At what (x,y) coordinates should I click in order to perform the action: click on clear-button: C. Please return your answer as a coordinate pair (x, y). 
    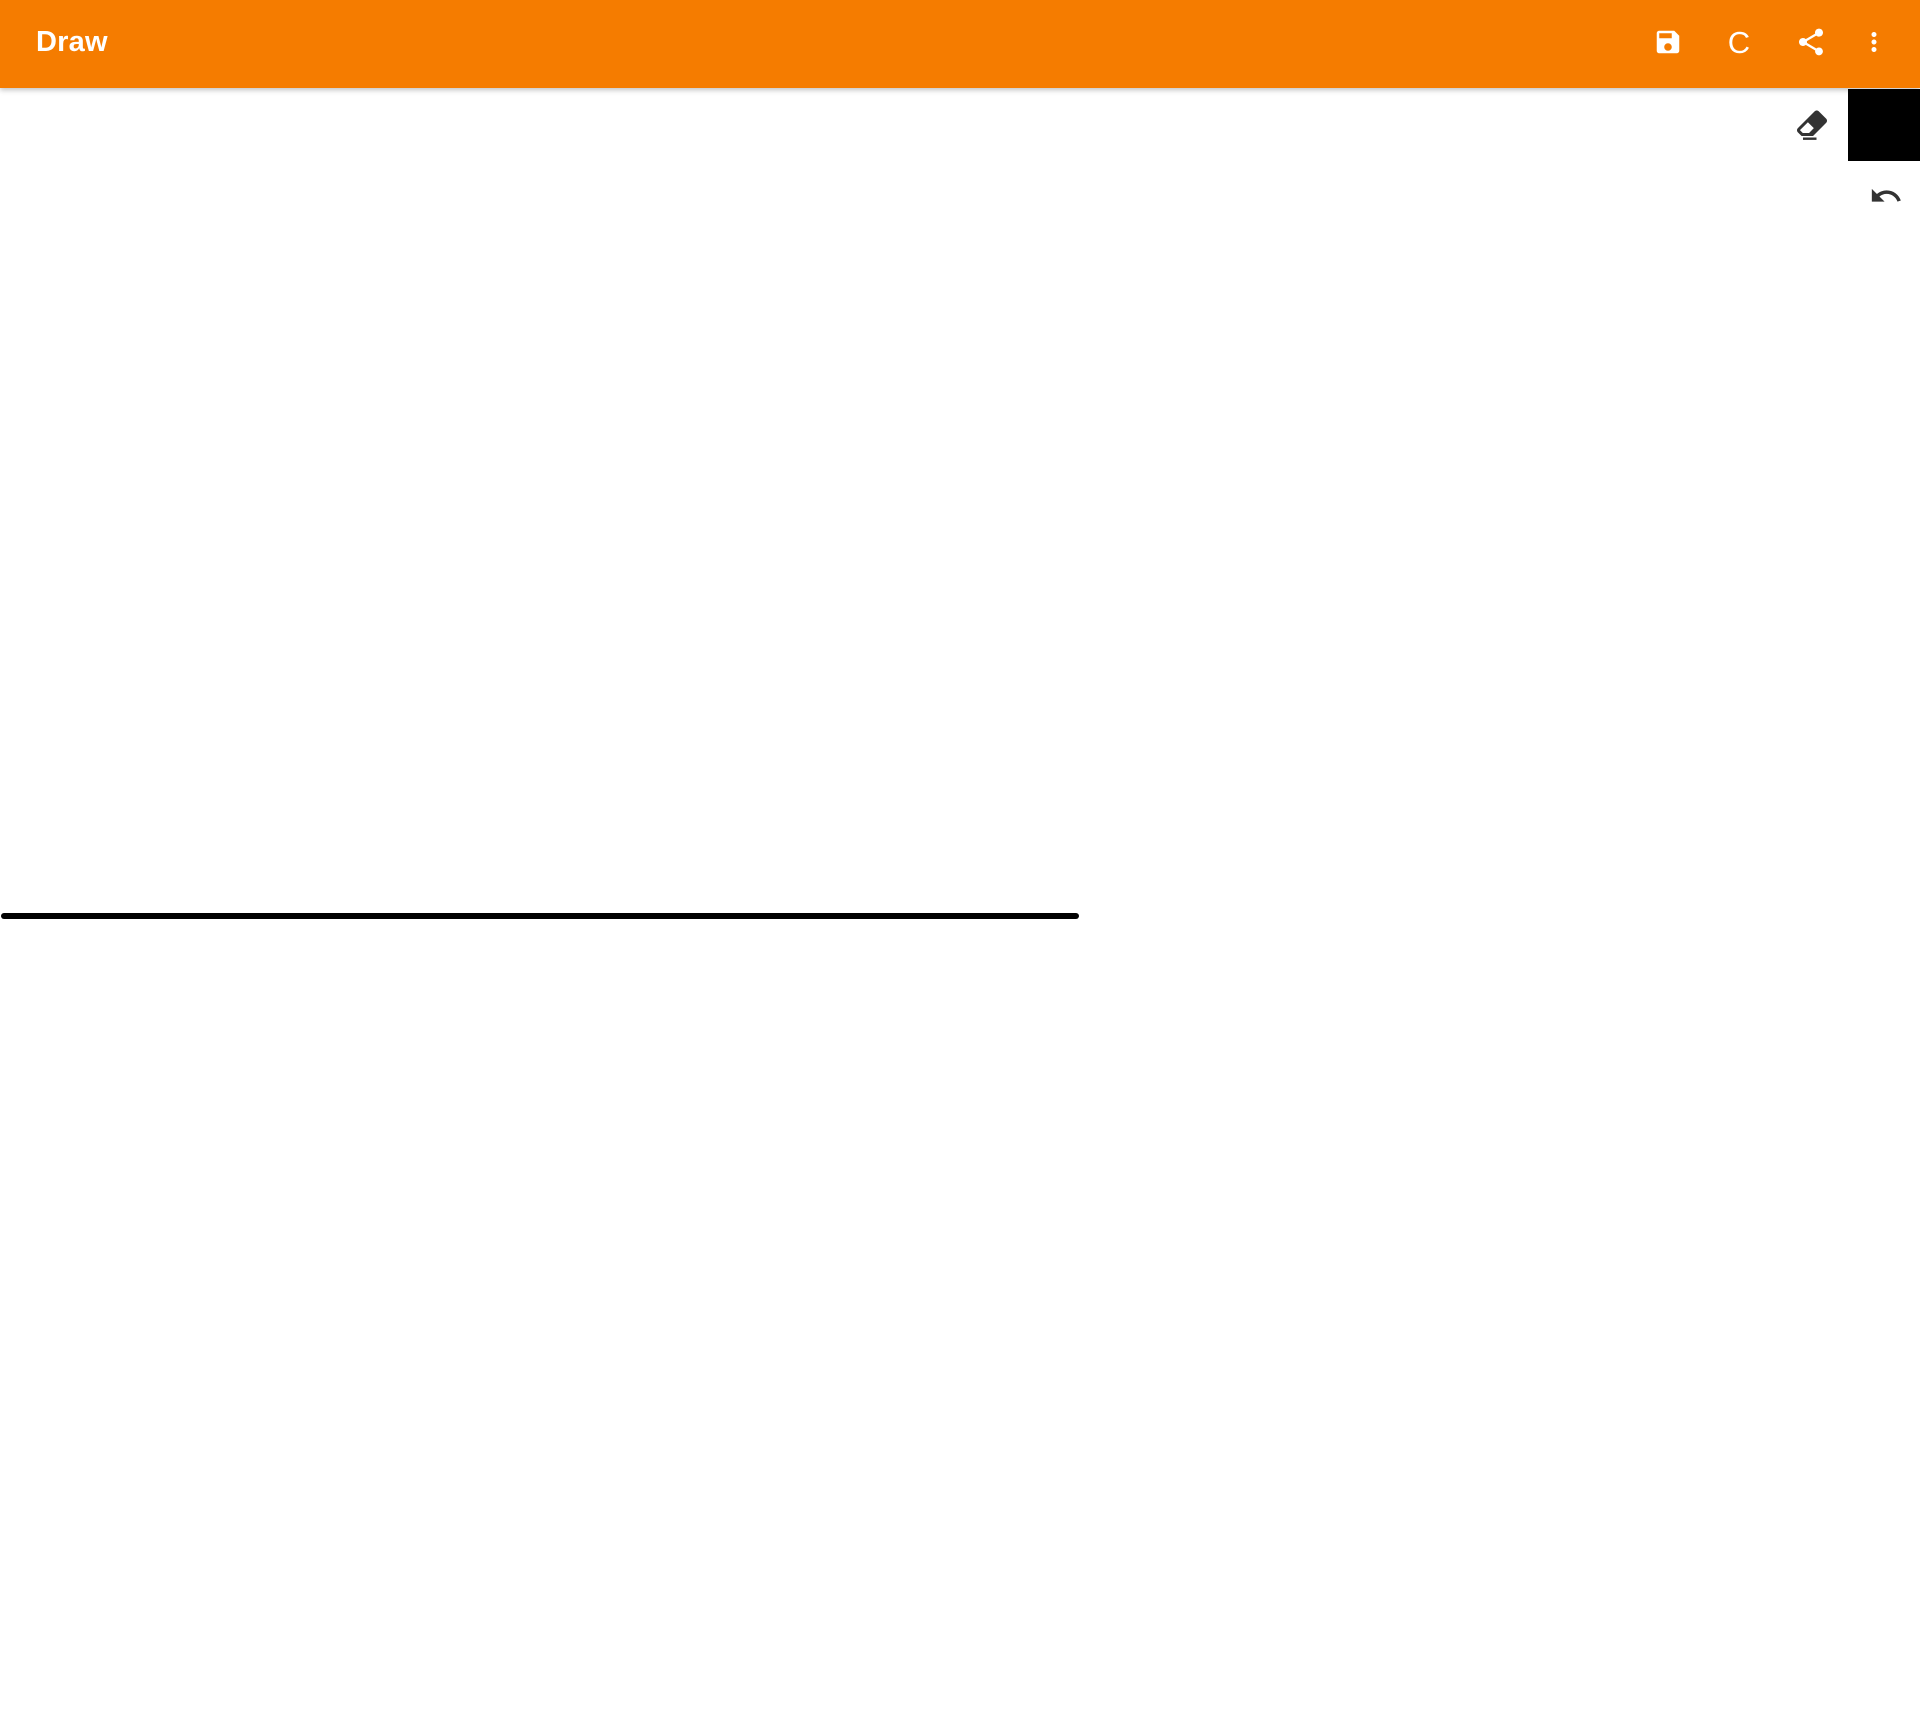
    Looking at the image, I should click on (1739, 42).